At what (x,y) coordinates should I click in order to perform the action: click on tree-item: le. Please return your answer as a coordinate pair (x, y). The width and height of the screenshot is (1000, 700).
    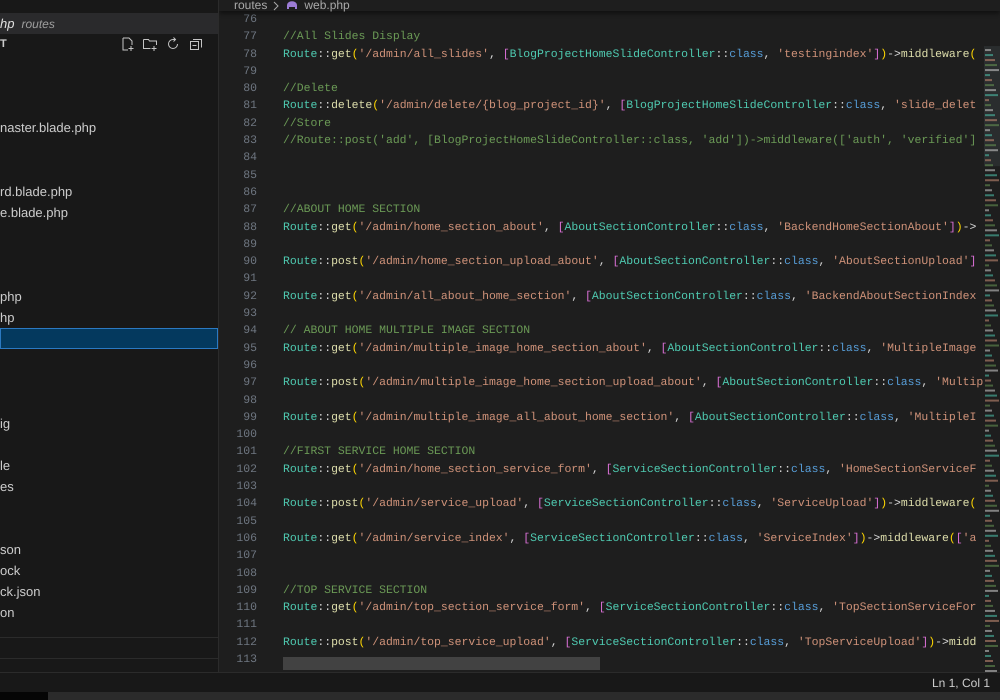
    Looking at the image, I should click on (109, 465).